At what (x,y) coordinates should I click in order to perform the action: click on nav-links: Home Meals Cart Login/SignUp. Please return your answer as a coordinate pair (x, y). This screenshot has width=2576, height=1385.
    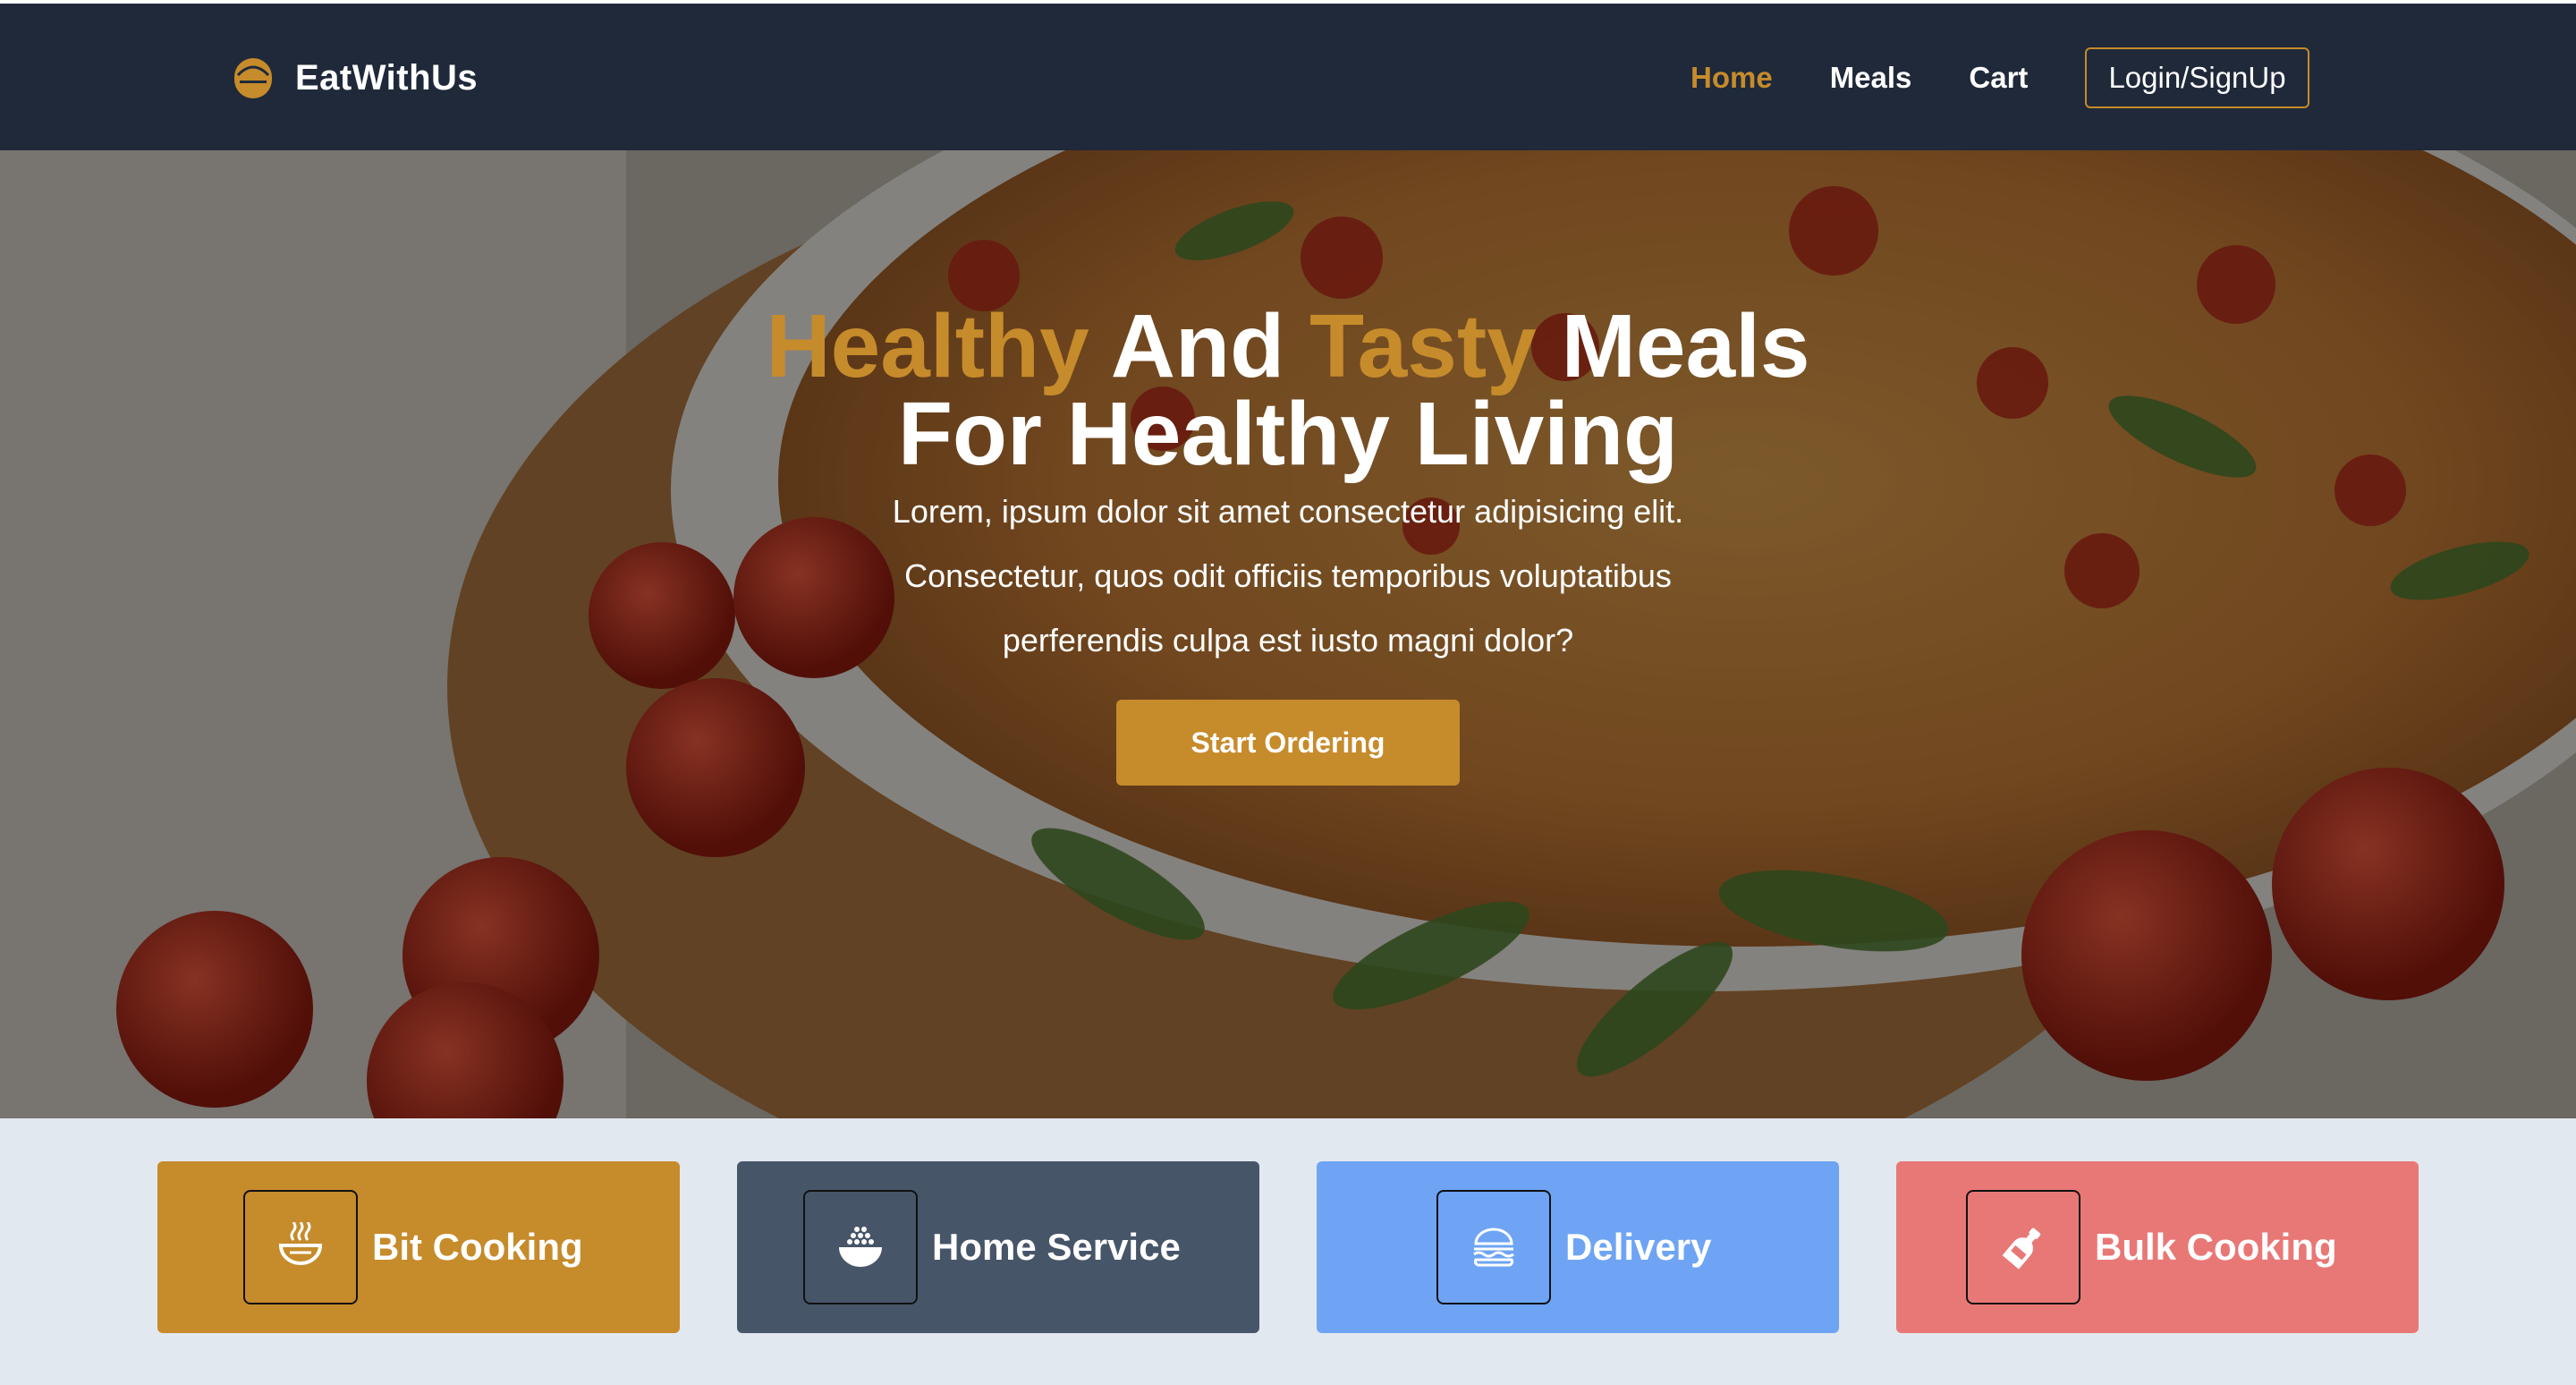
    Looking at the image, I should click on (1999, 77).